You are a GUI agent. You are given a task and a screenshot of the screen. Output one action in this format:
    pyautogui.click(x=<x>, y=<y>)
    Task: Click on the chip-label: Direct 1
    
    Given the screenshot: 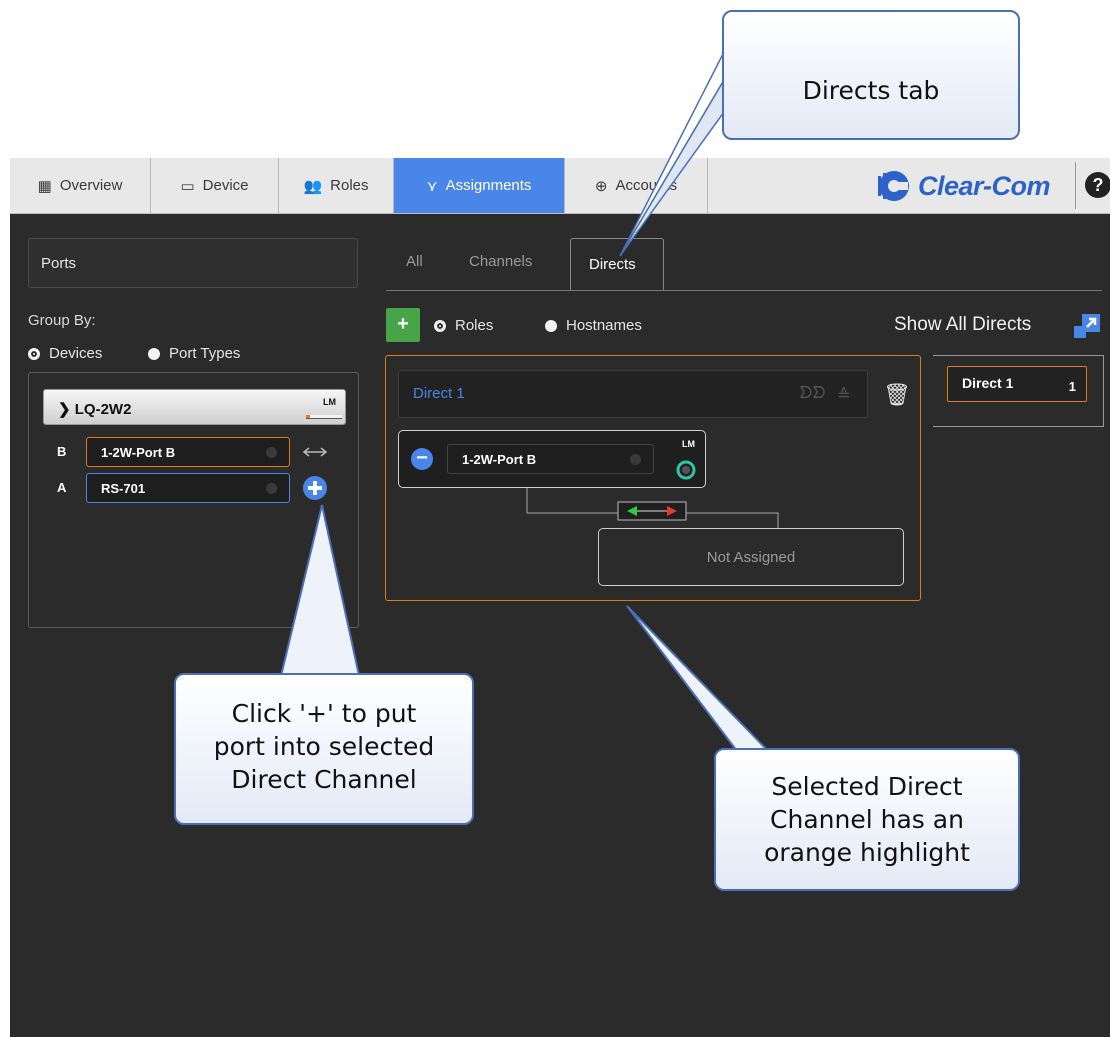 What is the action you would take?
    pyautogui.click(x=988, y=383)
    